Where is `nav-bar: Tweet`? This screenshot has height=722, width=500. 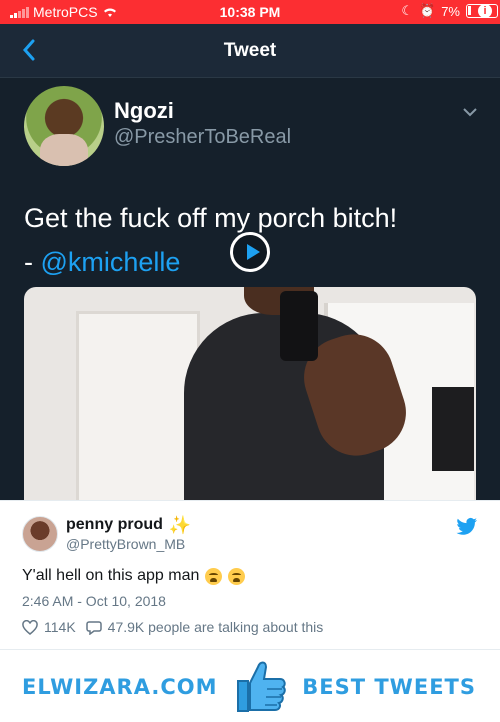
nav-bar: Tweet is located at coordinates (250, 51).